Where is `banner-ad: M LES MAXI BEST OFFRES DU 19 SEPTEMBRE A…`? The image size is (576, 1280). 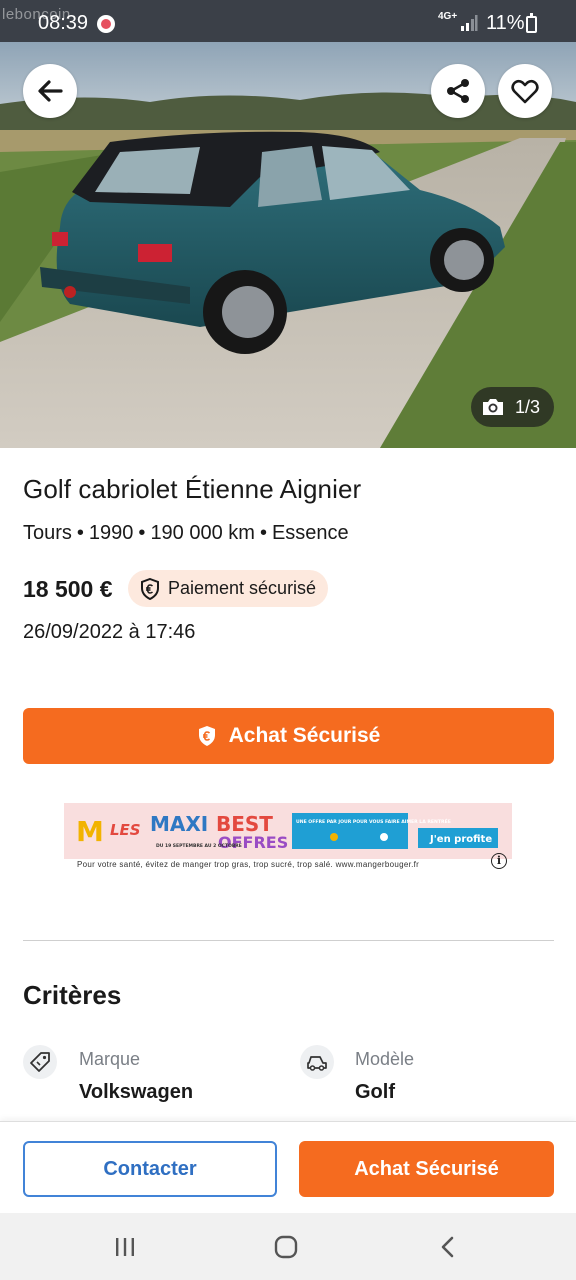
banner-ad: M LES MAXI BEST OFFRES DU 19 SEPTEMBRE A… is located at coordinates (288, 831).